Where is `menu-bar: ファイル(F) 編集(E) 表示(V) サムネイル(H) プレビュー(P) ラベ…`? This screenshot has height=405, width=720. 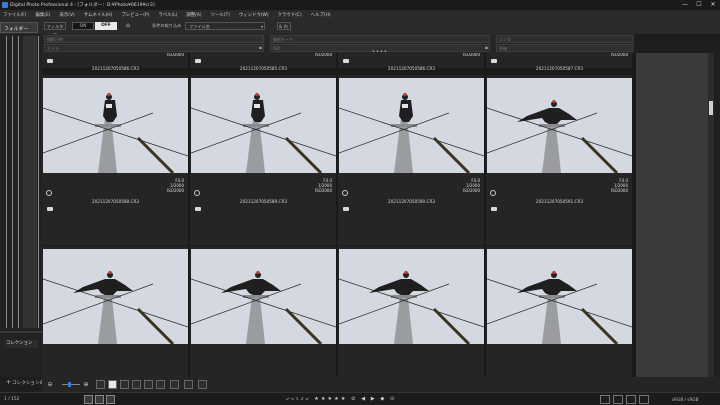 menu-bar: ファイル(F) 編集(E) 表示(V) サムネイル(H) プレビュー(P) ラベ… is located at coordinates (360, 14).